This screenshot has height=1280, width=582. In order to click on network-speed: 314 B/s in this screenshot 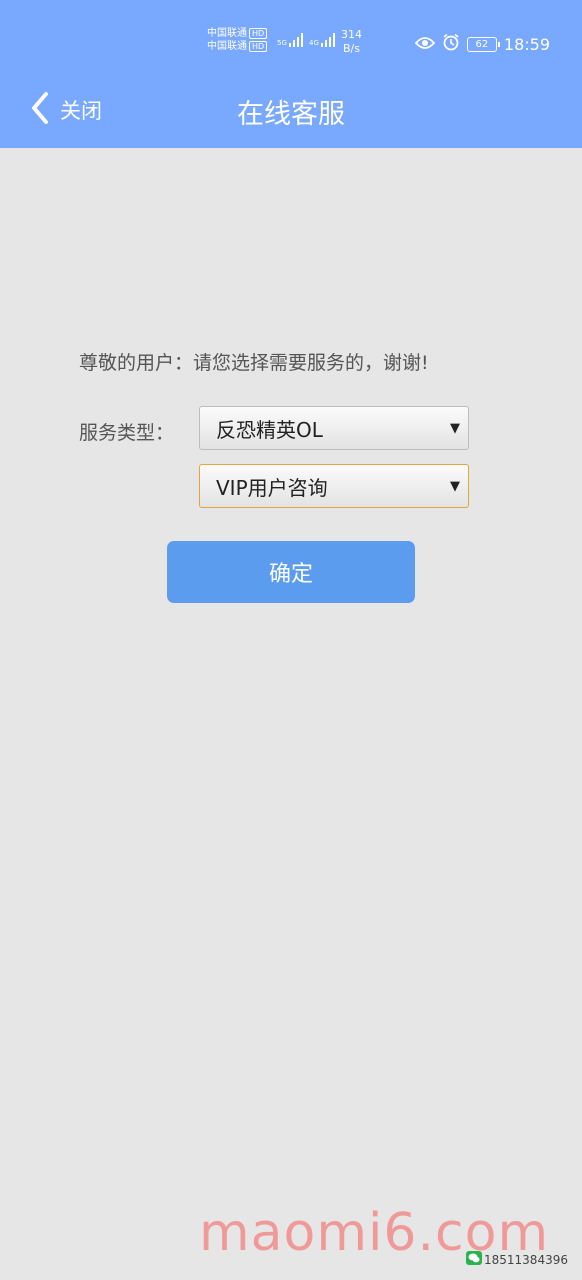, I will do `click(351, 42)`.